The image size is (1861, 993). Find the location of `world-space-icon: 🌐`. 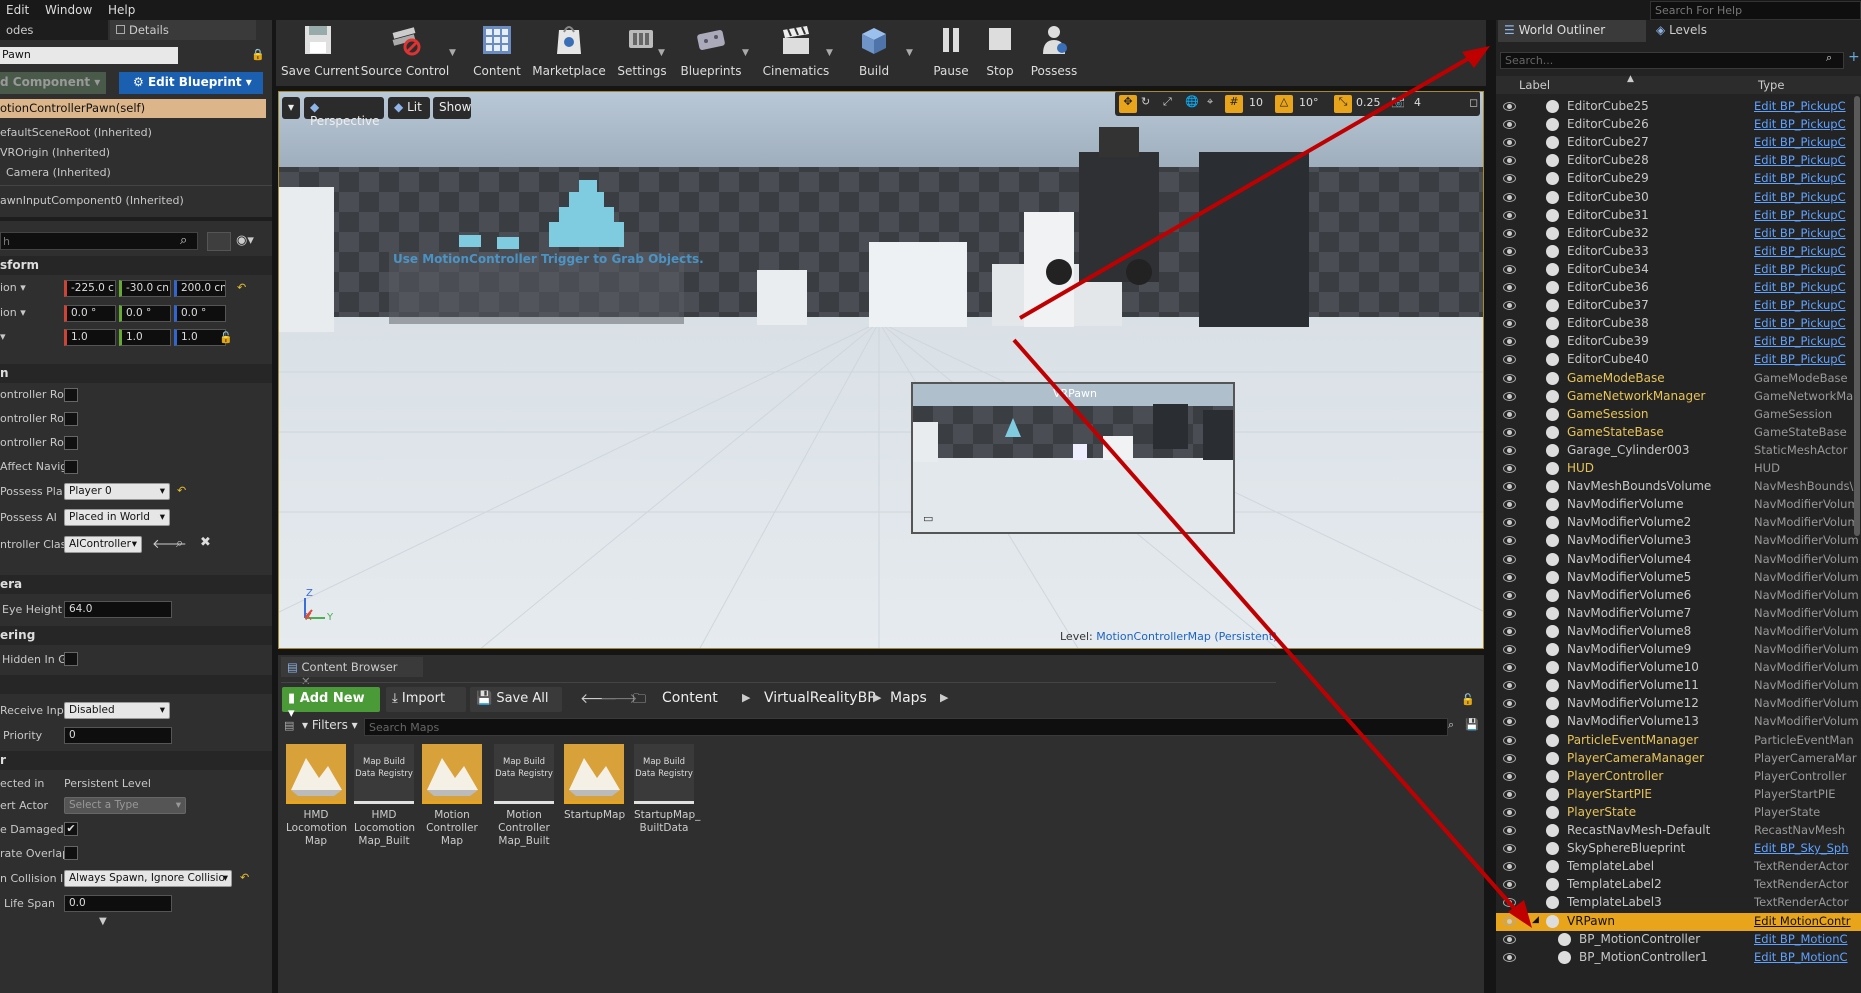

world-space-icon: 🌐 is located at coordinates (1192, 101).